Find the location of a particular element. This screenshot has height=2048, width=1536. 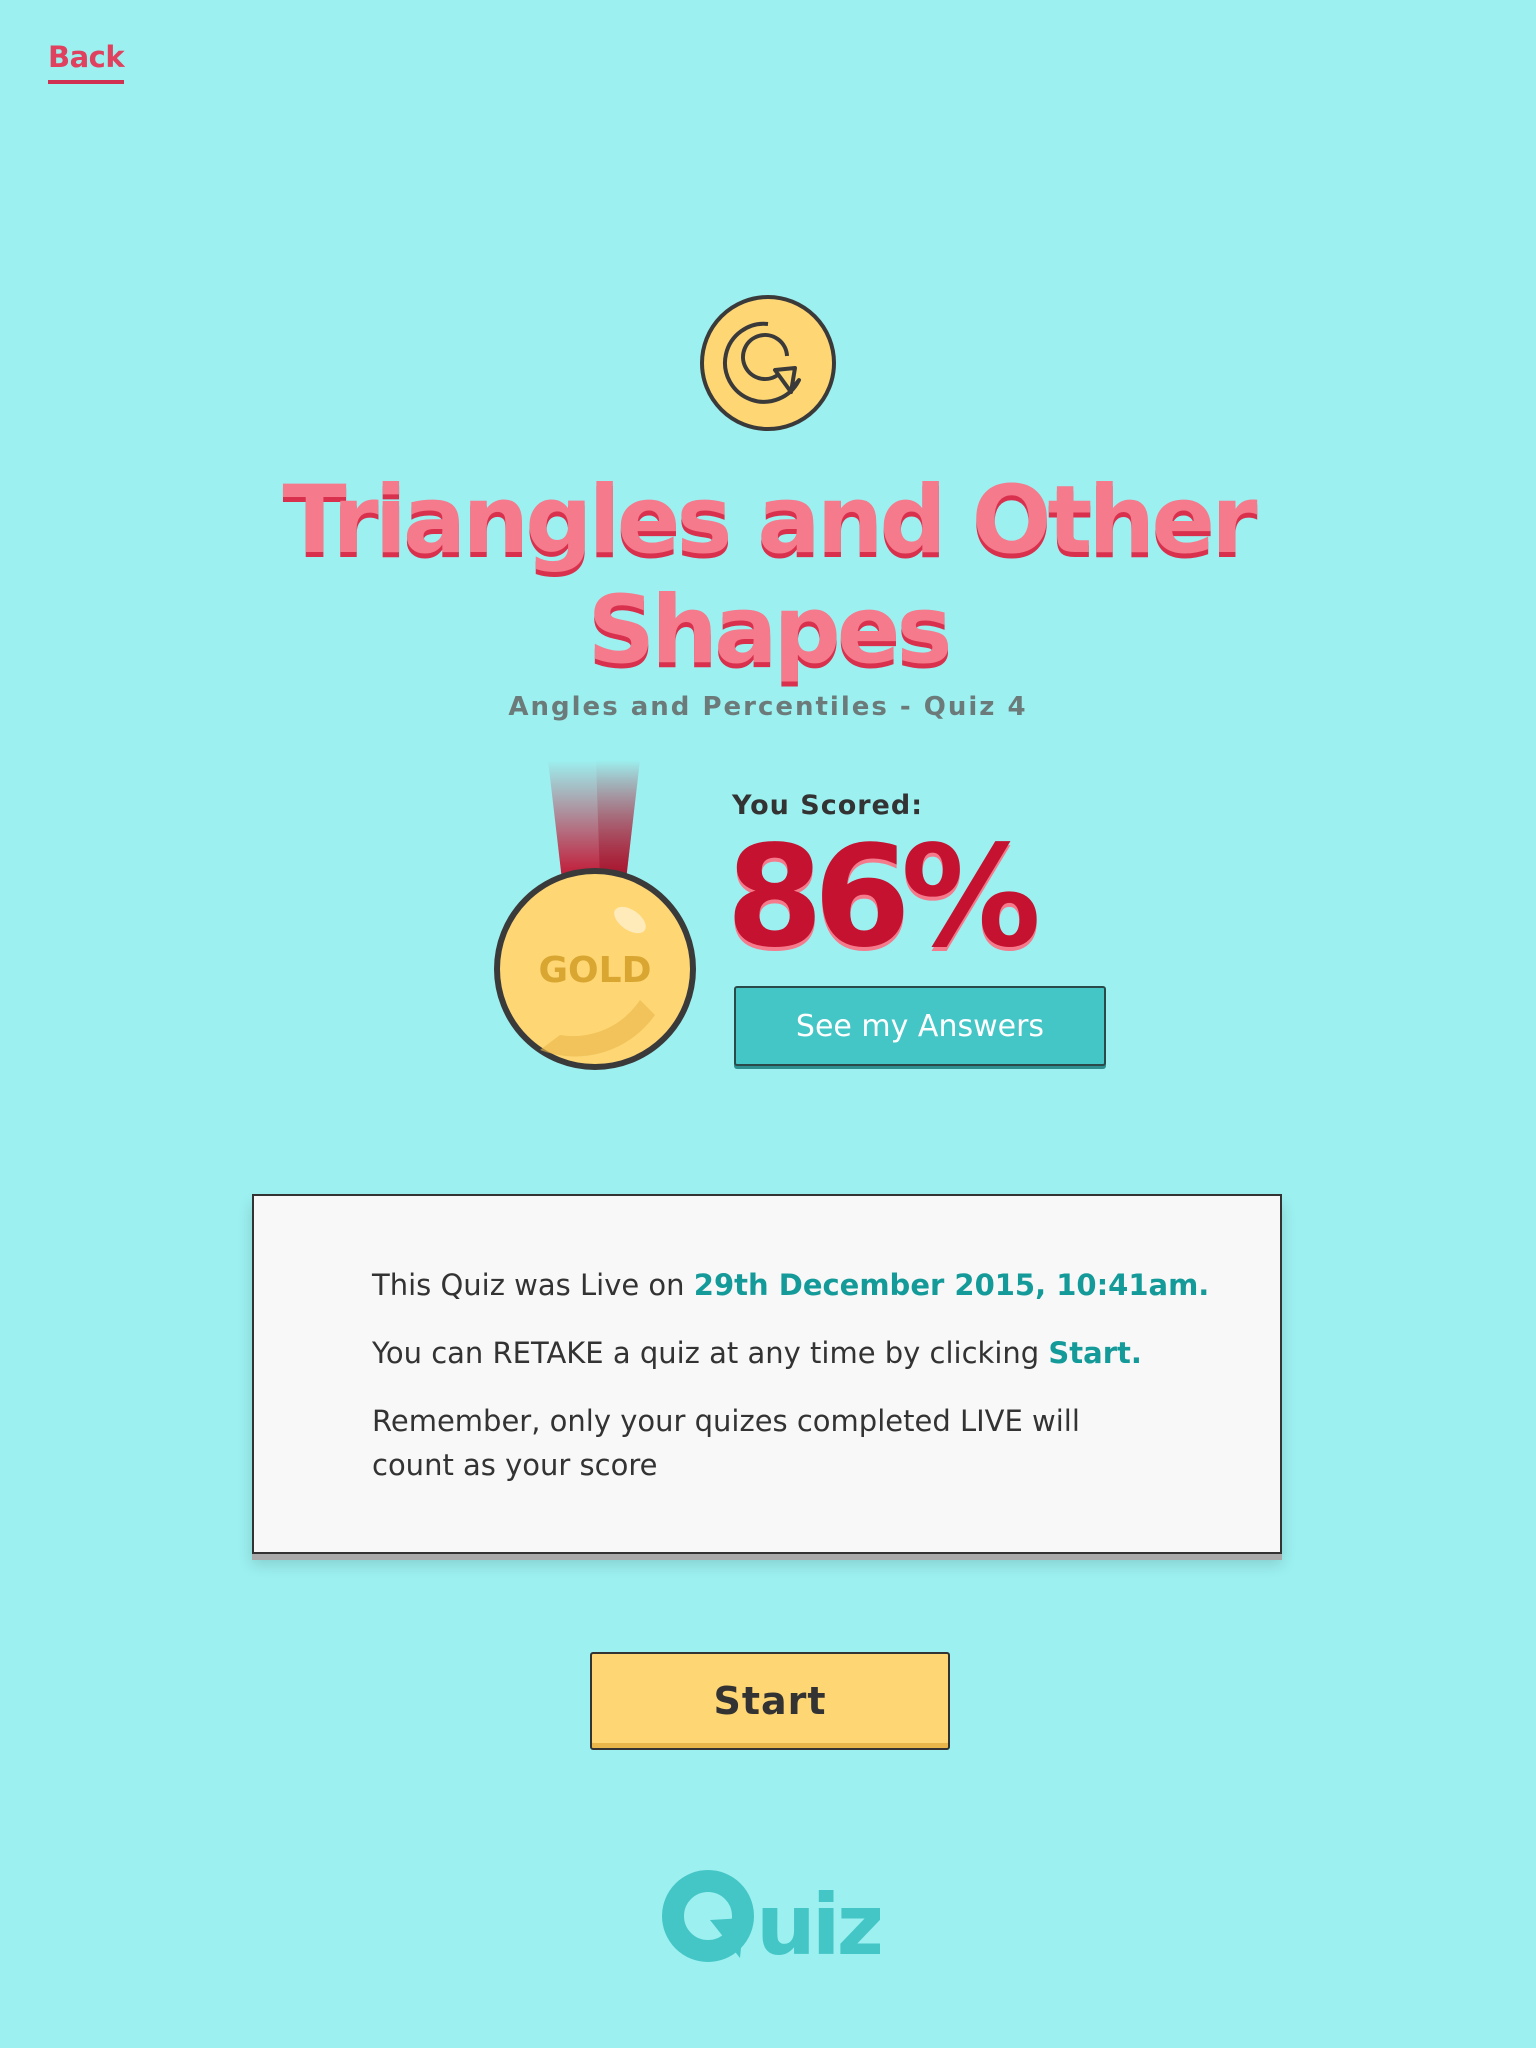

quiz-footer-logo: uiz is located at coordinates (771, 1919).